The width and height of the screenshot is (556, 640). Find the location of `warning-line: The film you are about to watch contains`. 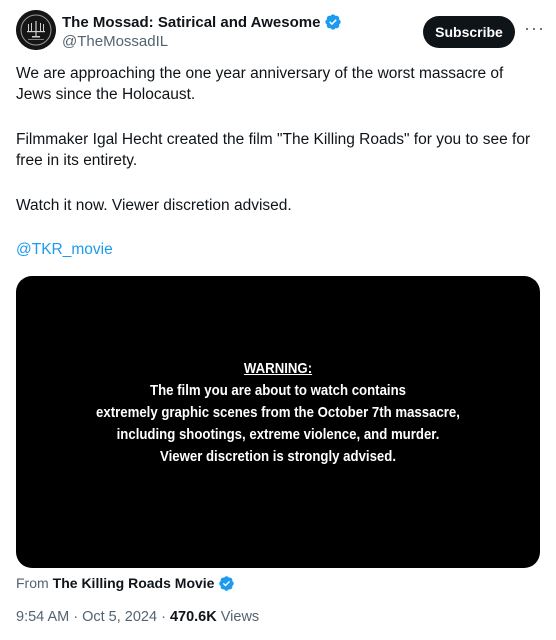

warning-line: The film you are about to watch contains is located at coordinates (278, 390).